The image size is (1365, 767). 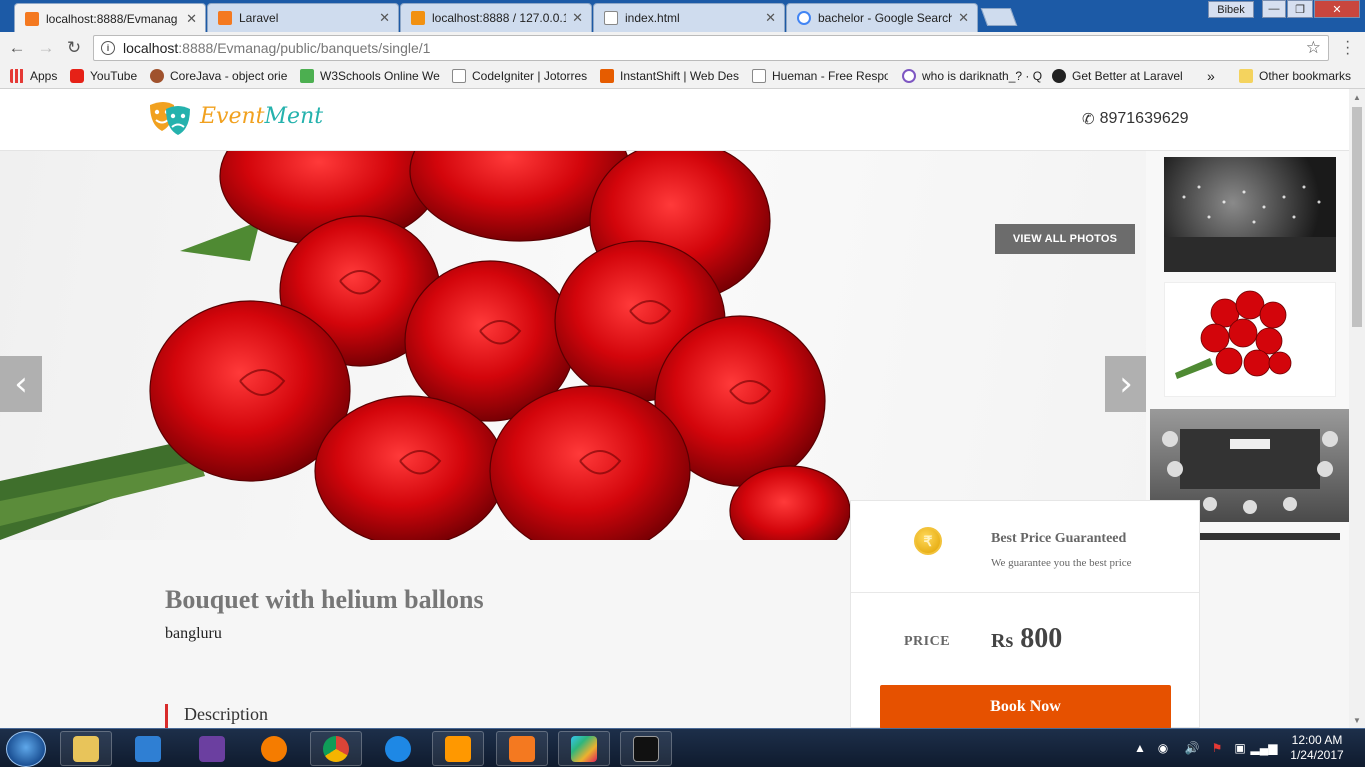 I want to click on restore-button: ❐, so click(x=1300, y=9).